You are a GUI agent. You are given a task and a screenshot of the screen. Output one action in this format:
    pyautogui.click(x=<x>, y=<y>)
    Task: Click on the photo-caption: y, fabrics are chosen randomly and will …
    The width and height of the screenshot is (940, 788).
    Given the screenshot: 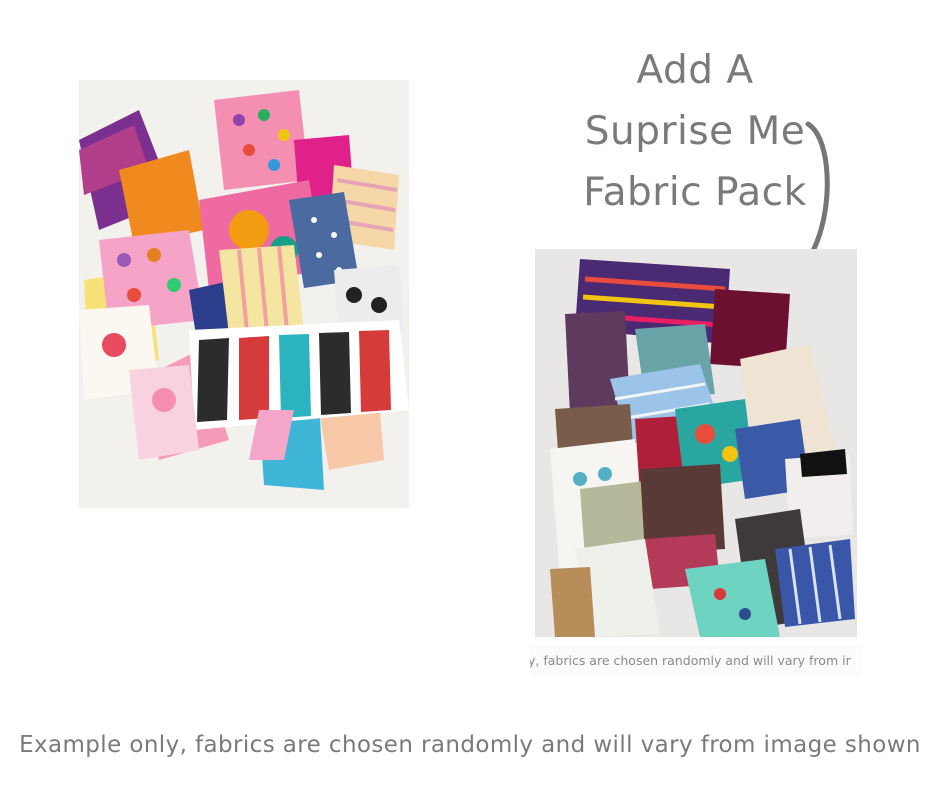 What is the action you would take?
    pyautogui.click(x=696, y=661)
    